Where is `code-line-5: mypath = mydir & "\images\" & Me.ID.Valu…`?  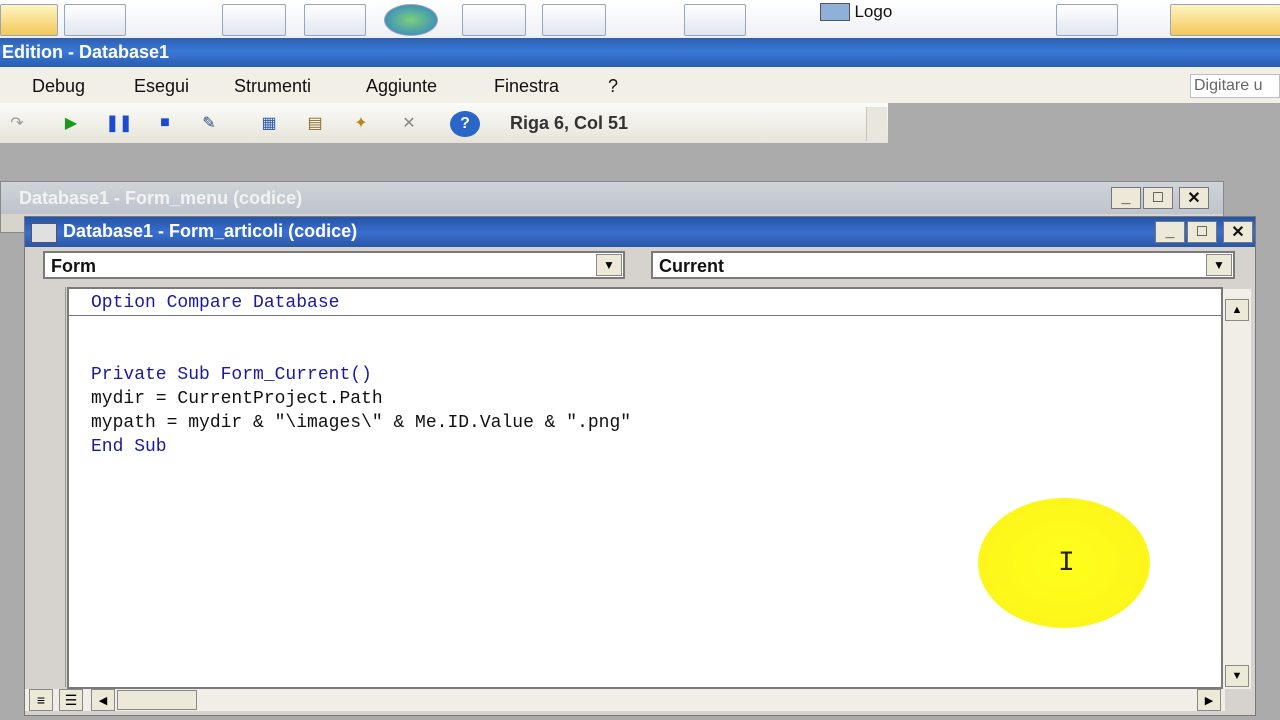 code-line-5: mypath = mydir & "\images\" & Me.ID.Valu… is located at coordinates (361, 423).